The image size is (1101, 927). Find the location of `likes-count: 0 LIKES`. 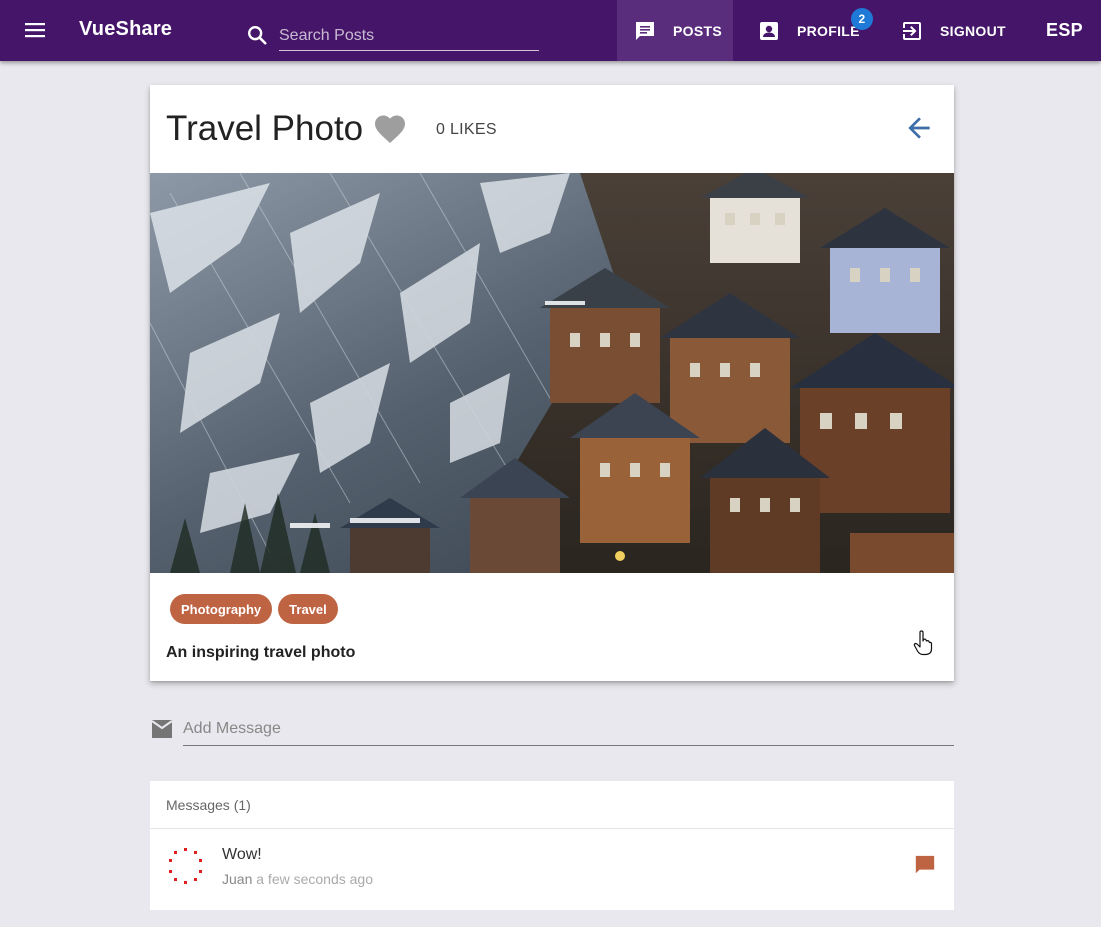

likes-count: 0 LIKES is located at coordinates (466, 129).